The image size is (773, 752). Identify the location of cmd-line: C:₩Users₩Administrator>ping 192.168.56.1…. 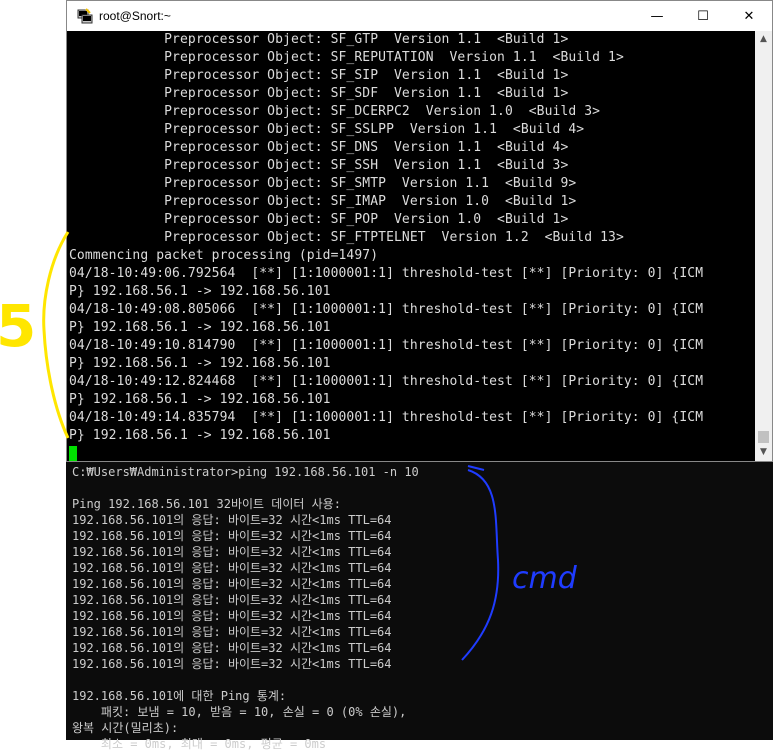
(245, 472).